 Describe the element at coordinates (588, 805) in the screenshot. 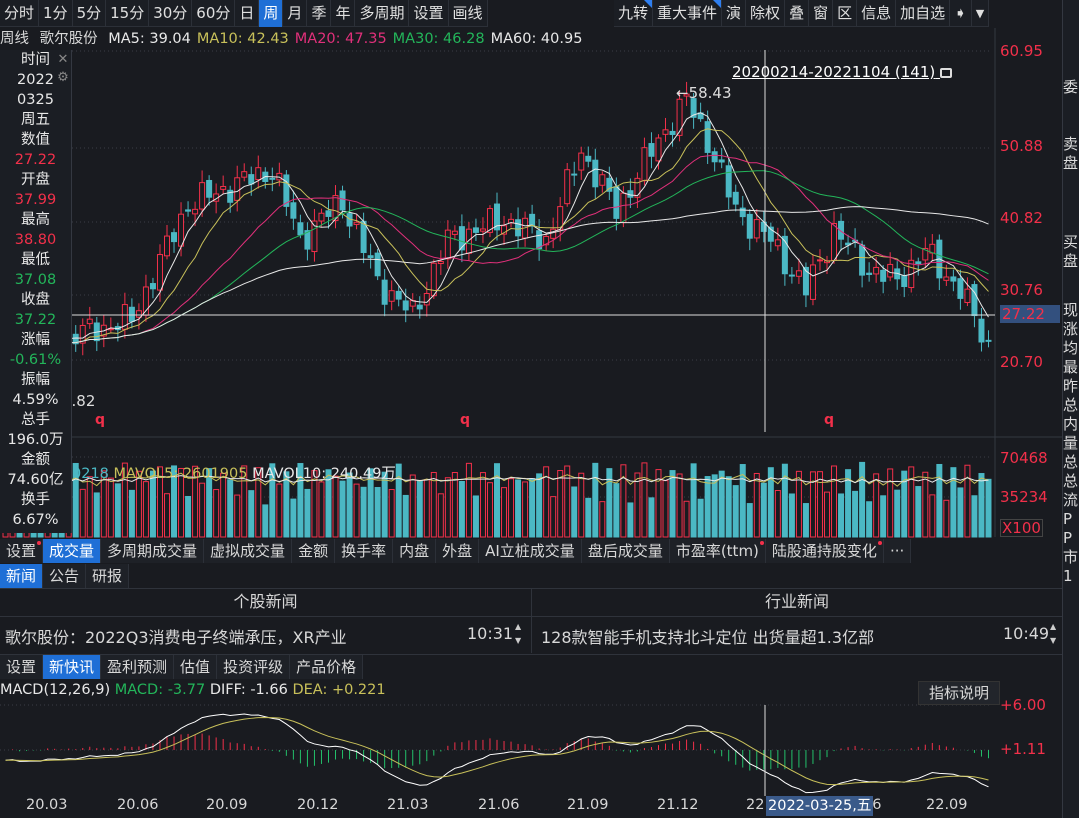

I see `time-axis-label: 21.09` at that location.